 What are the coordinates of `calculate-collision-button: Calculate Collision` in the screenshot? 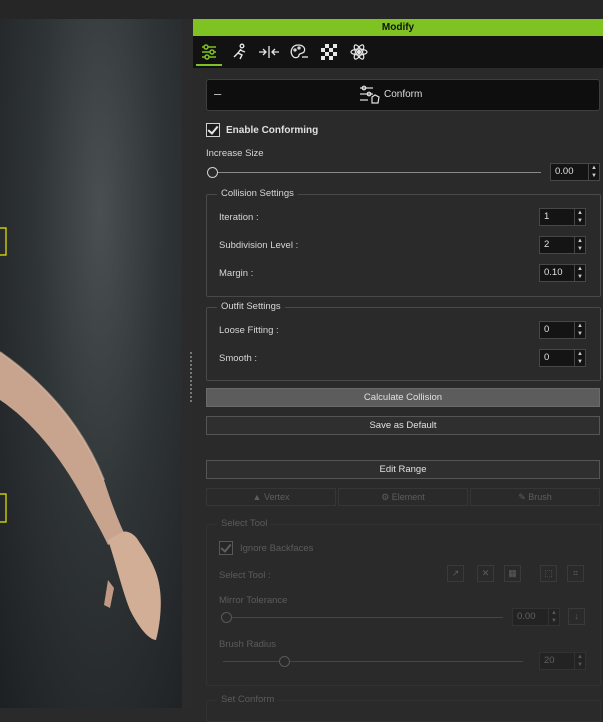 It's located at (403, 397).